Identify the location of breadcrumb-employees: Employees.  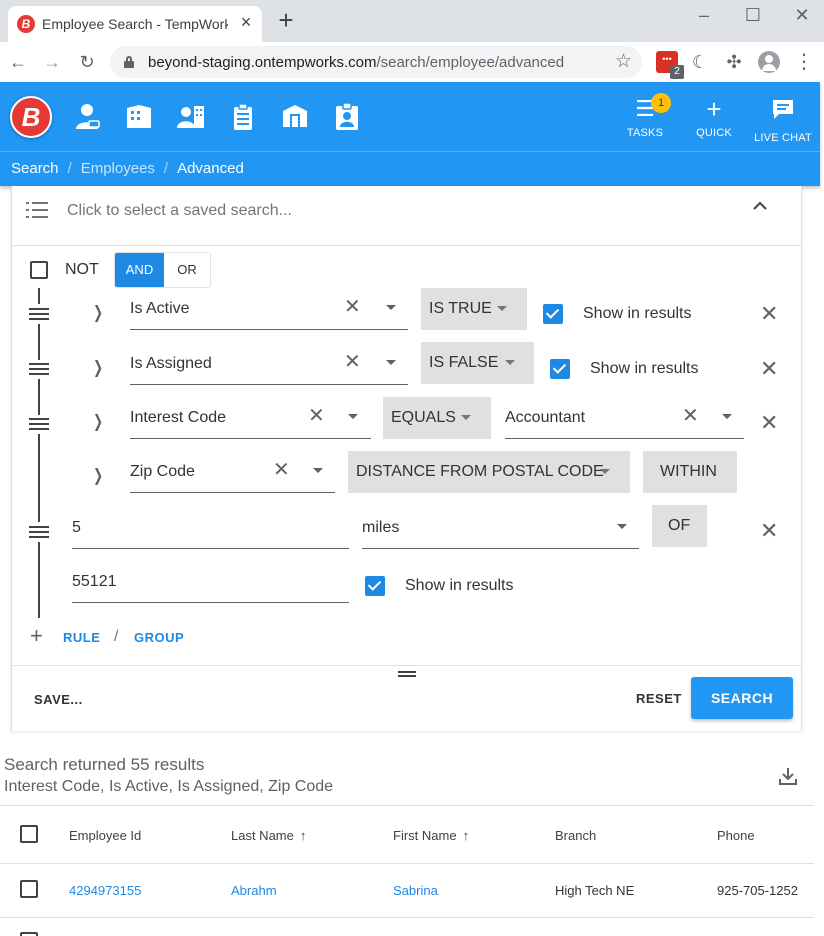
(118, 168).